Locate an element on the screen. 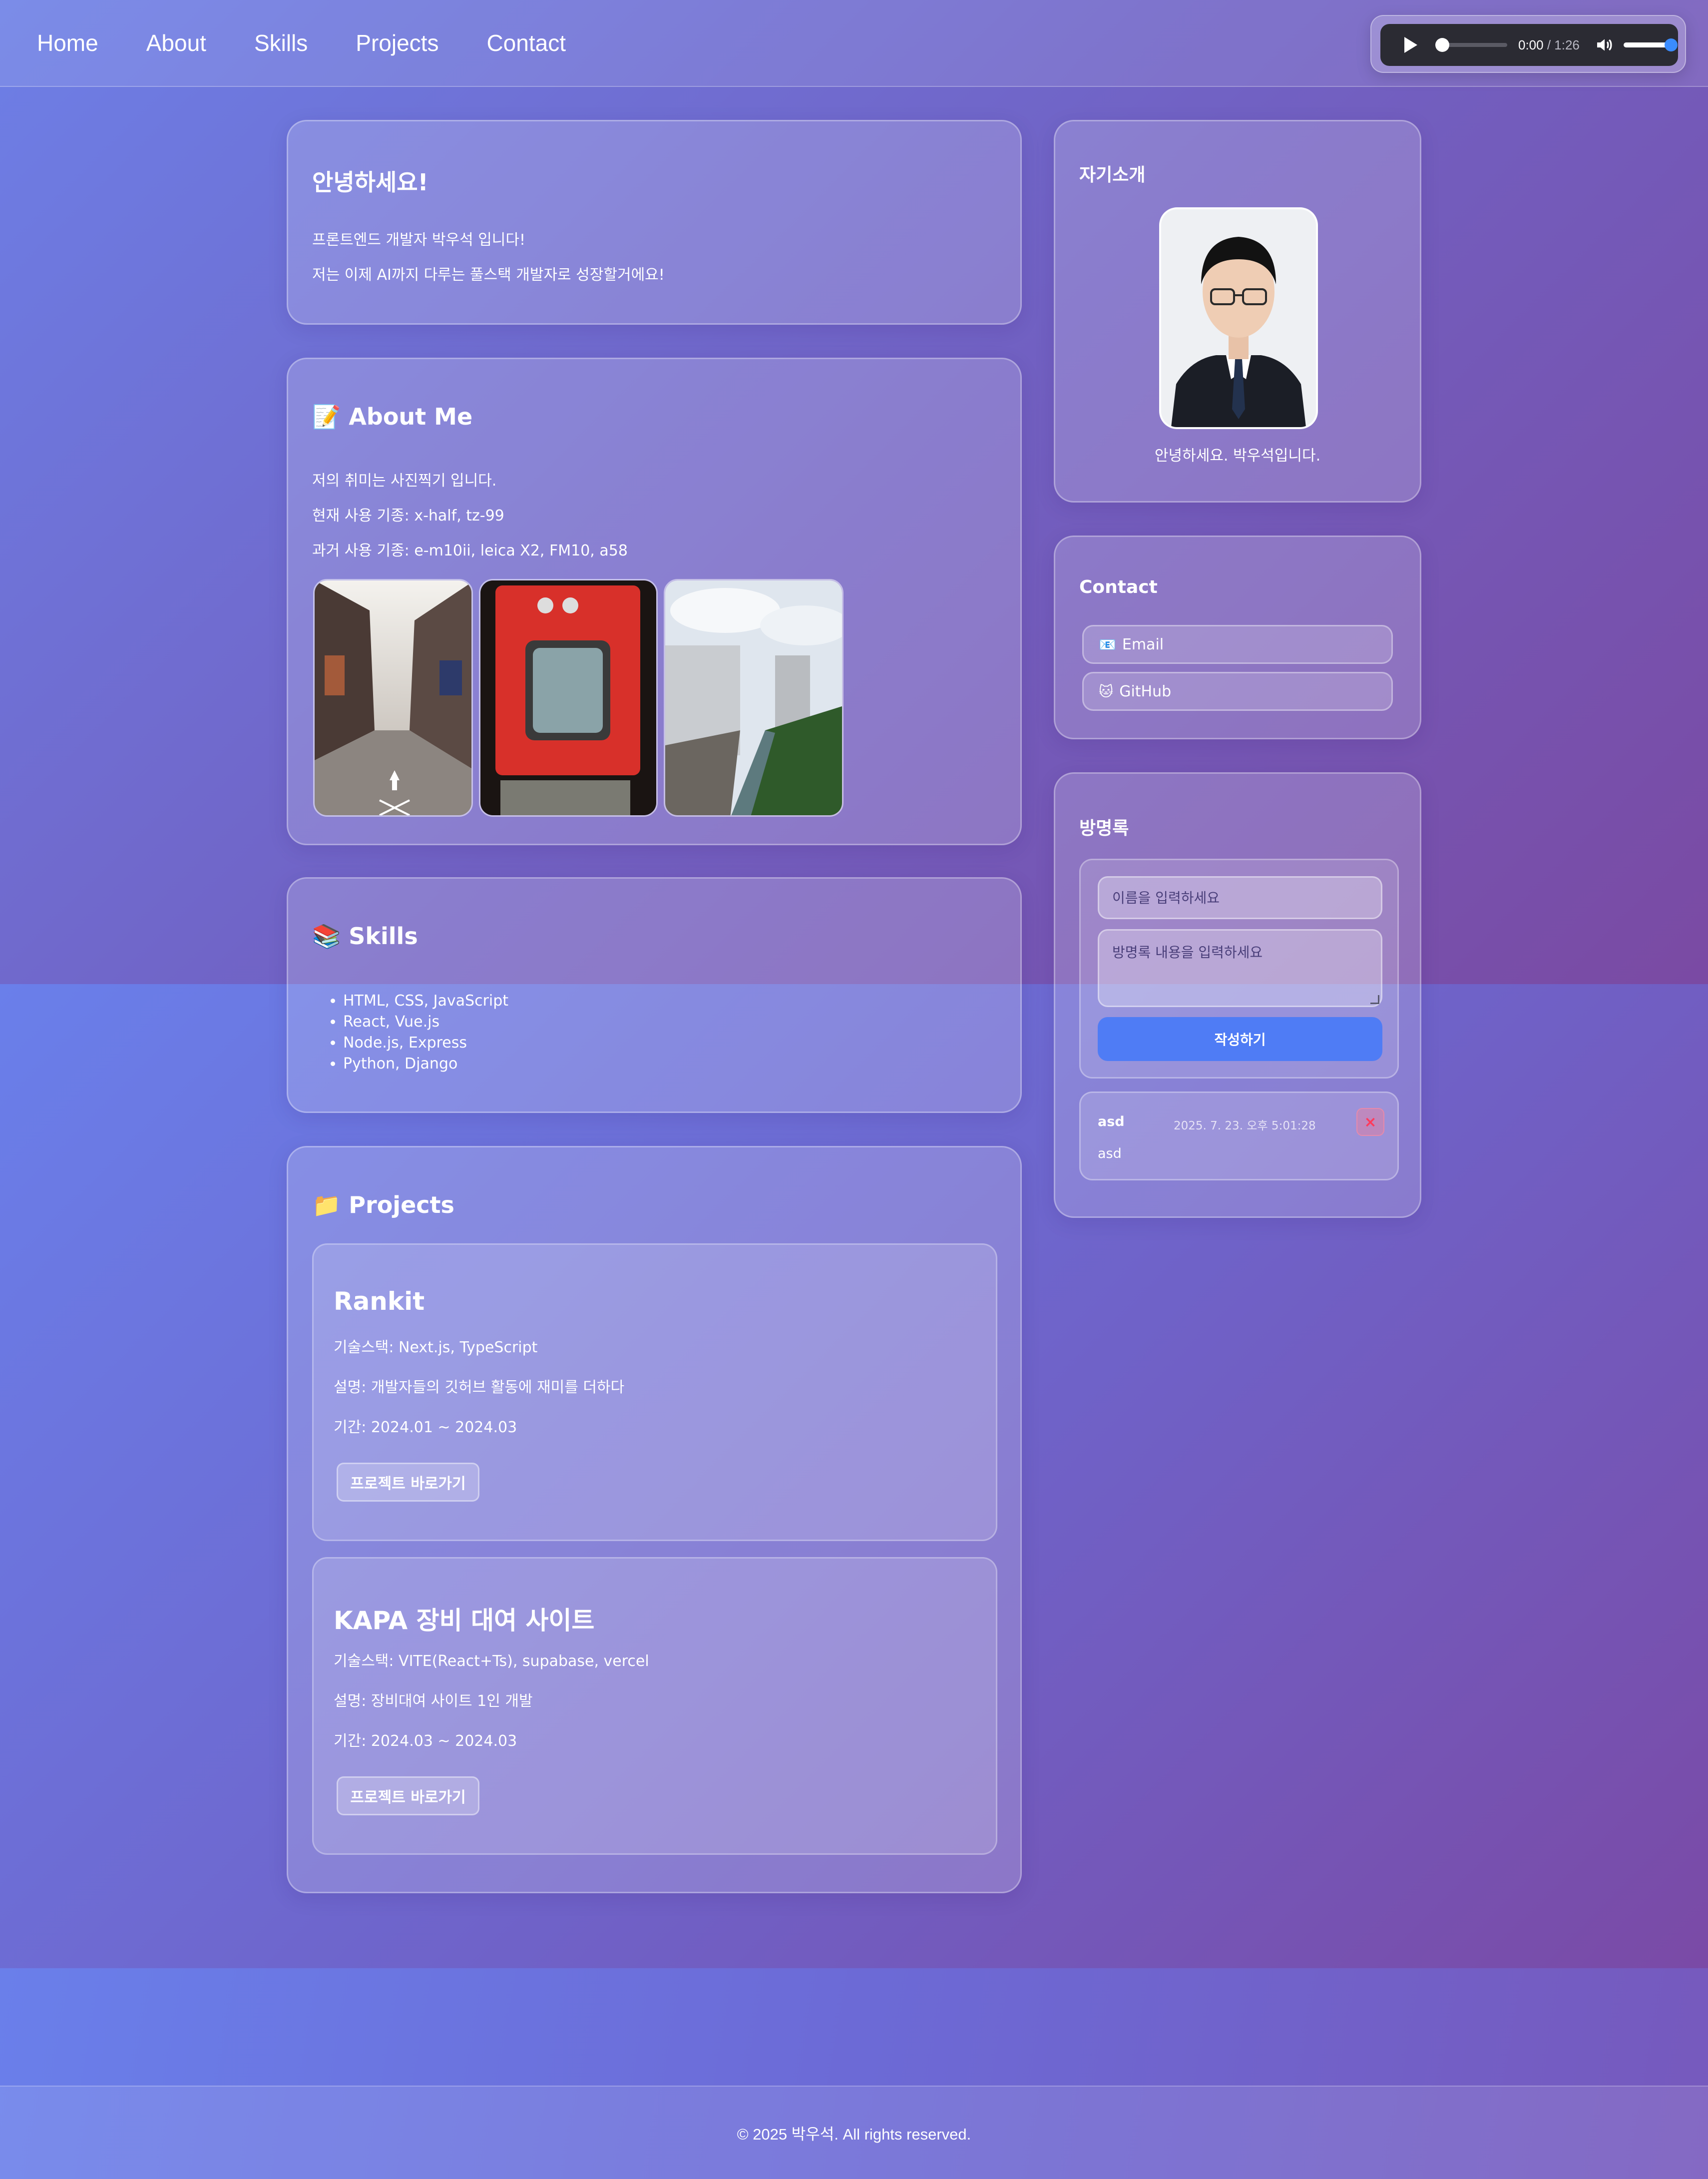  books-icon: 📚 is located at coordinates (326, 936).